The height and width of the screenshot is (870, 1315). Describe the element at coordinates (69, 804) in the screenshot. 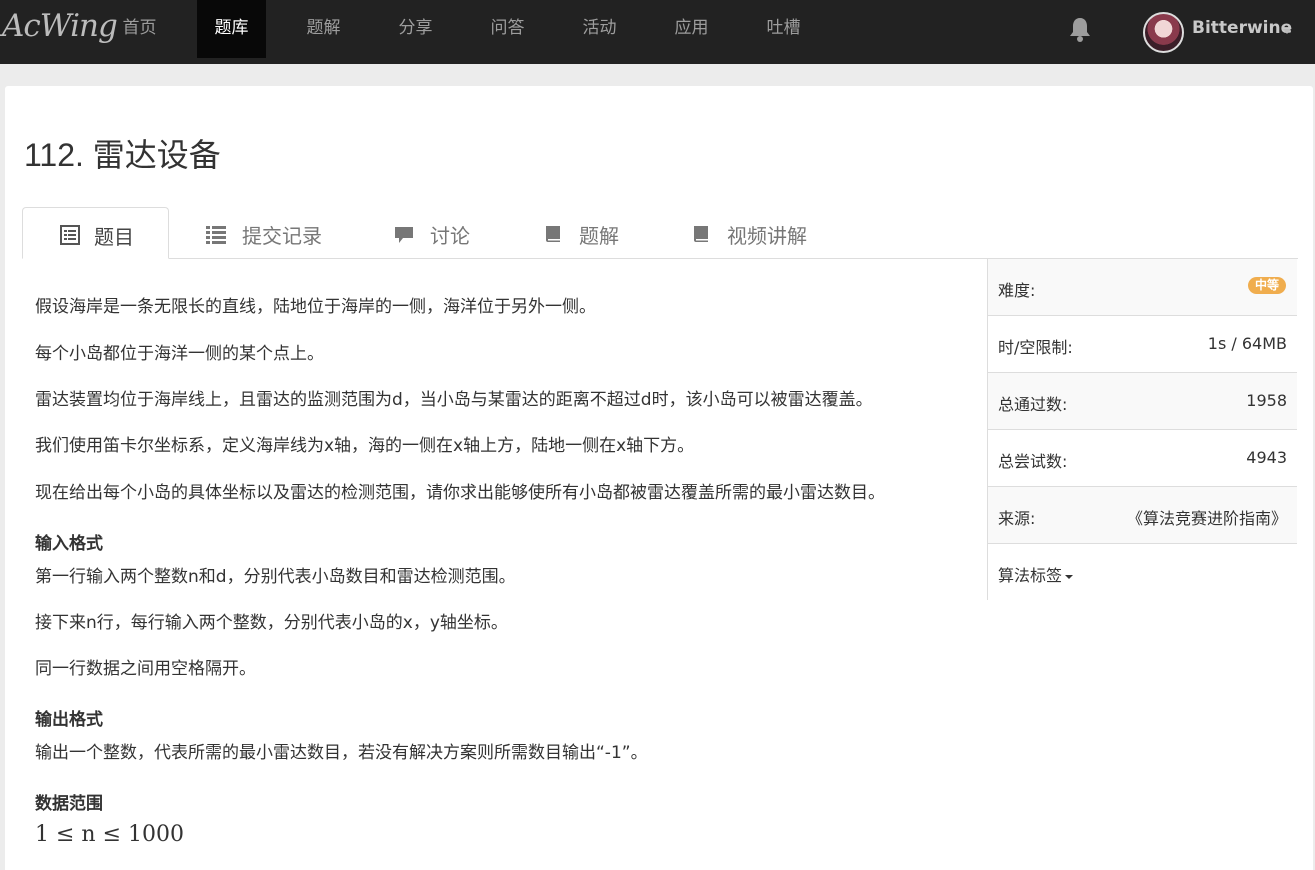

I see `data-range-heading: 数据范围` at that location.